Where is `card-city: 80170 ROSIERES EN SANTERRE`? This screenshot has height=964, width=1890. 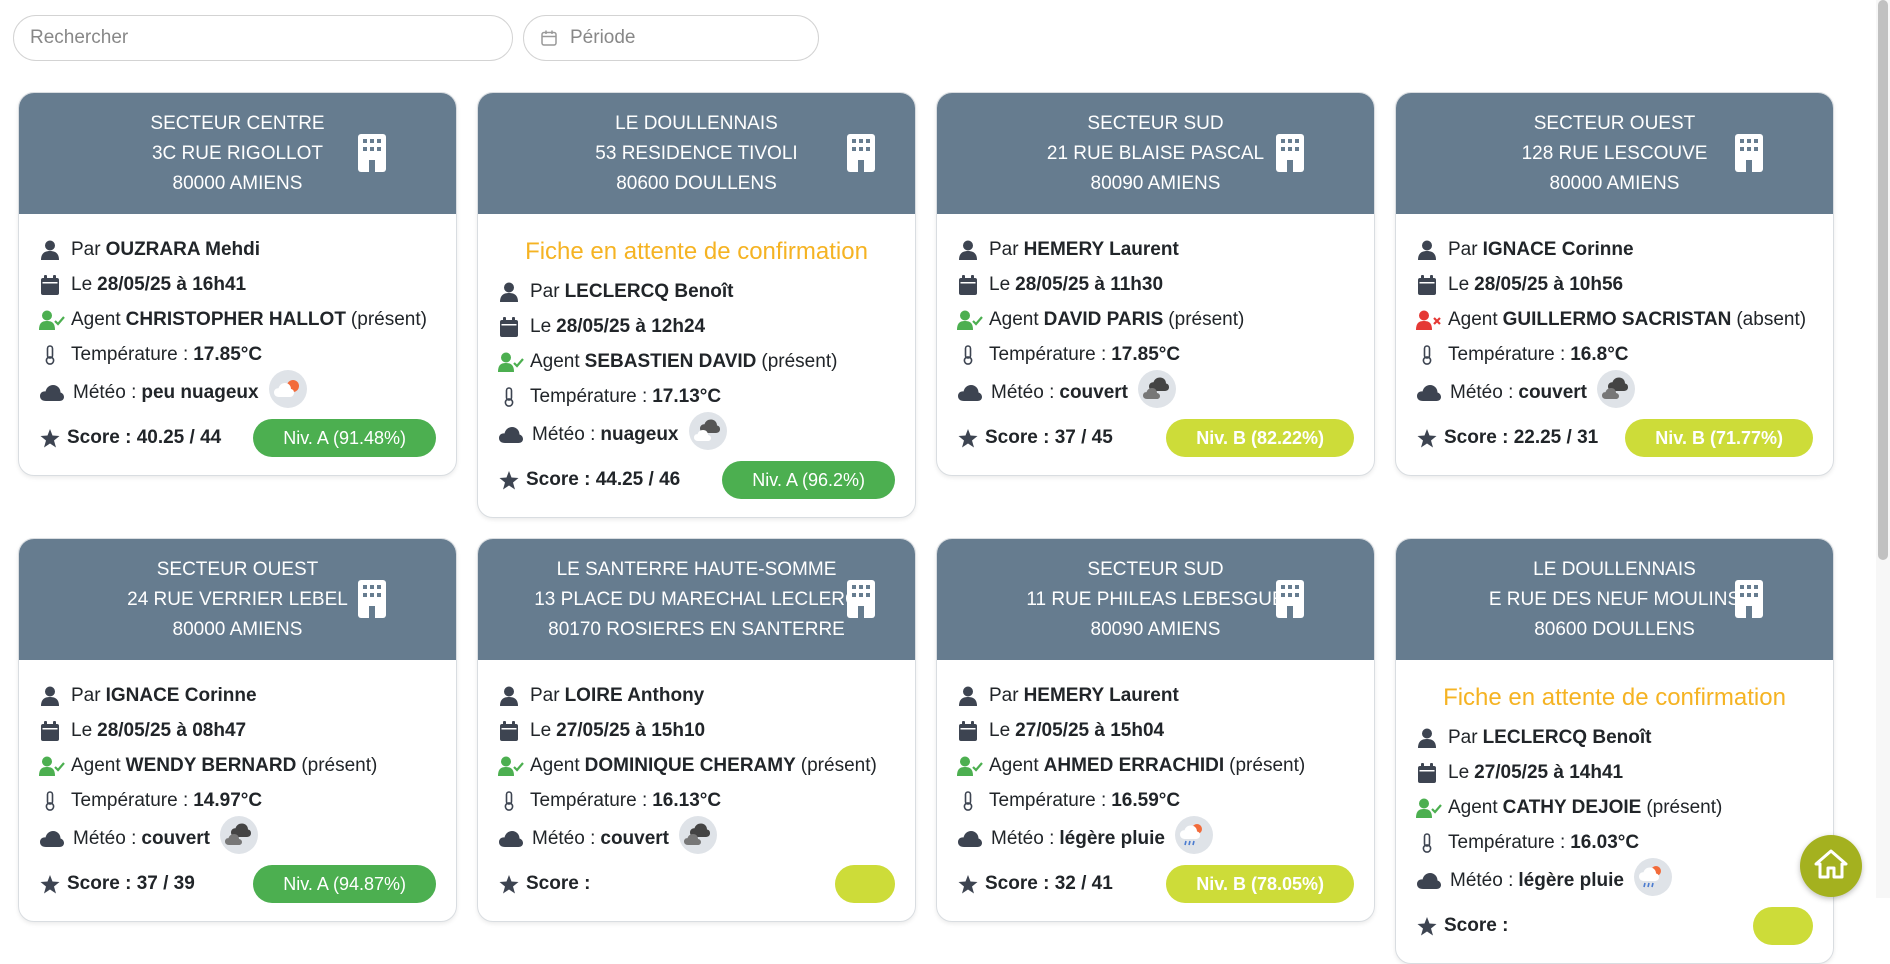
card-city: 80170 ROSIERES EN SANTERRE is located at coordinates (696, 629).